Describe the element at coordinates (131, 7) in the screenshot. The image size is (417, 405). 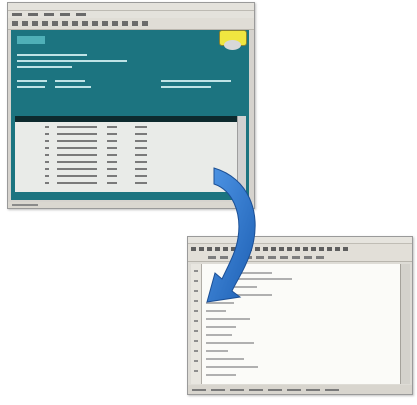
I see `legacy-window-titlebar` at that location.